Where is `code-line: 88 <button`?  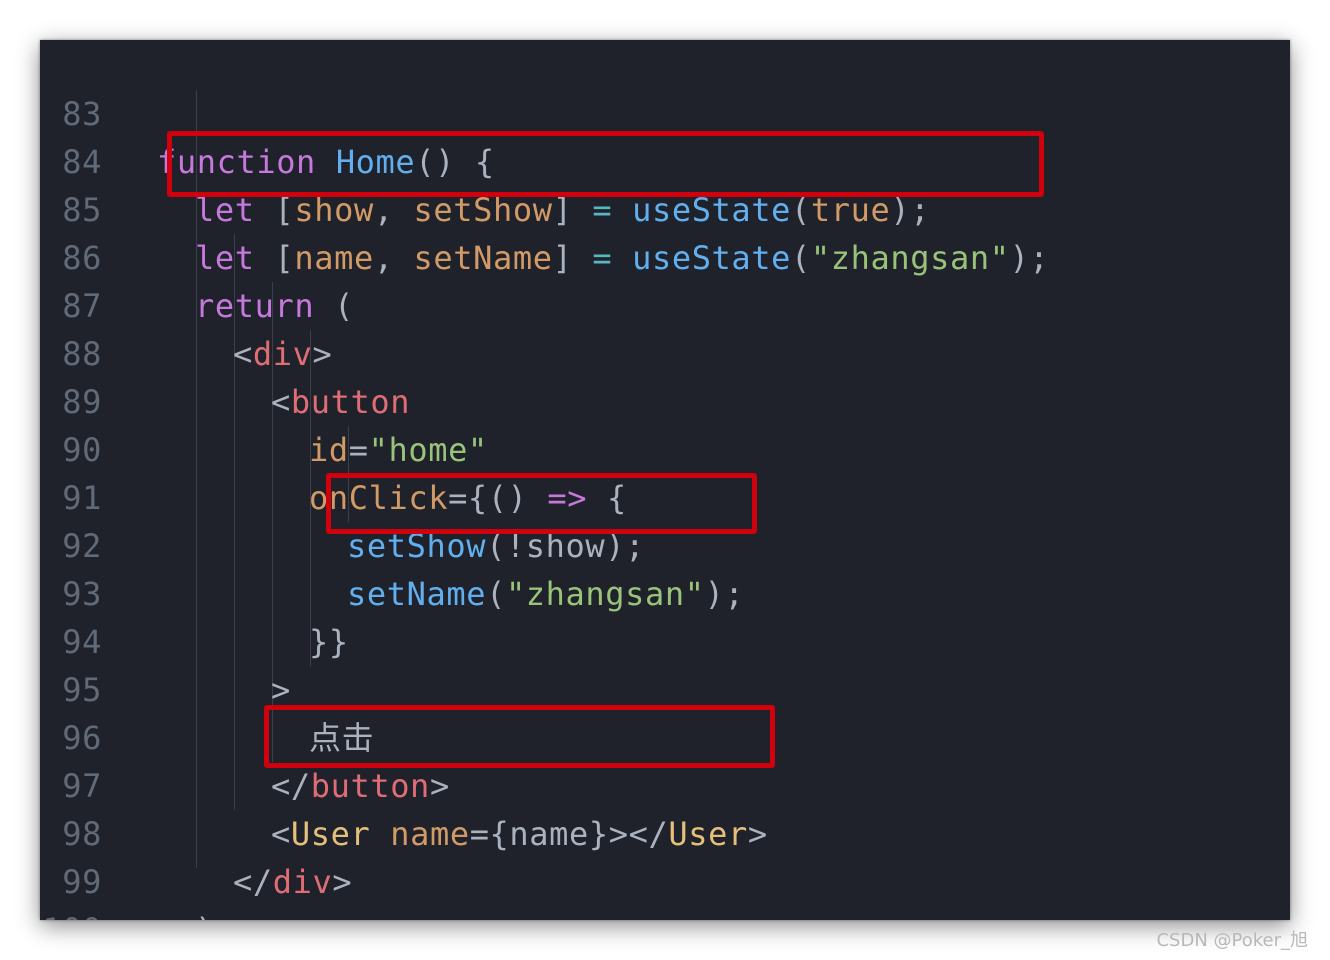
code-line: 88 <button is located at coordinates (665, 351).